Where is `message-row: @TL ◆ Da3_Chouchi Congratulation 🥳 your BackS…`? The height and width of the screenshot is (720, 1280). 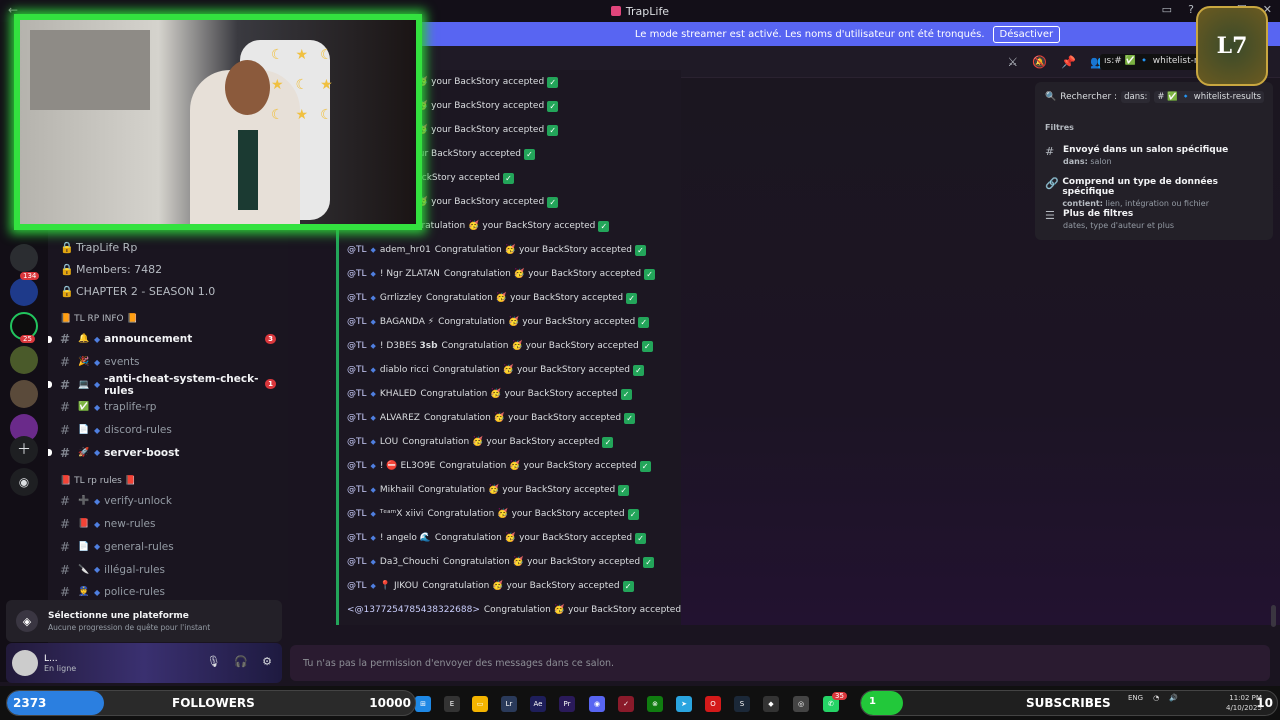 message-row: @TL ◆ Da3_Chouchi Congratulation 🥳 your BackS… is located at coordinates (510, 562).